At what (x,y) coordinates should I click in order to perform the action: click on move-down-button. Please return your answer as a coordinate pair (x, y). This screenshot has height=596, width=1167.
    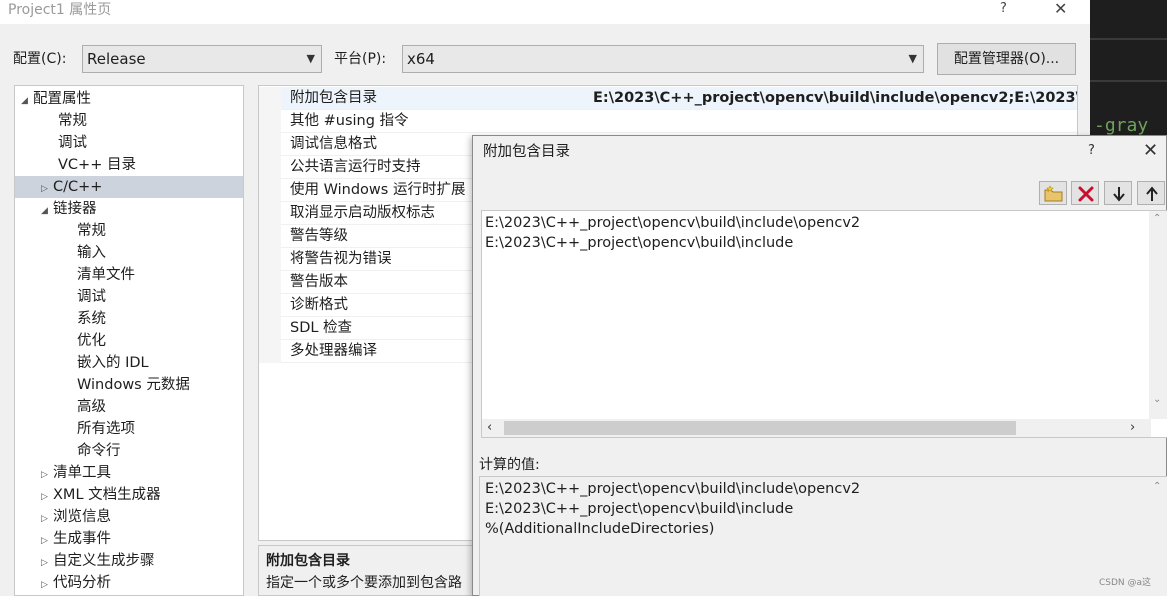
    Looking at the image, I should click on (1118, 193).